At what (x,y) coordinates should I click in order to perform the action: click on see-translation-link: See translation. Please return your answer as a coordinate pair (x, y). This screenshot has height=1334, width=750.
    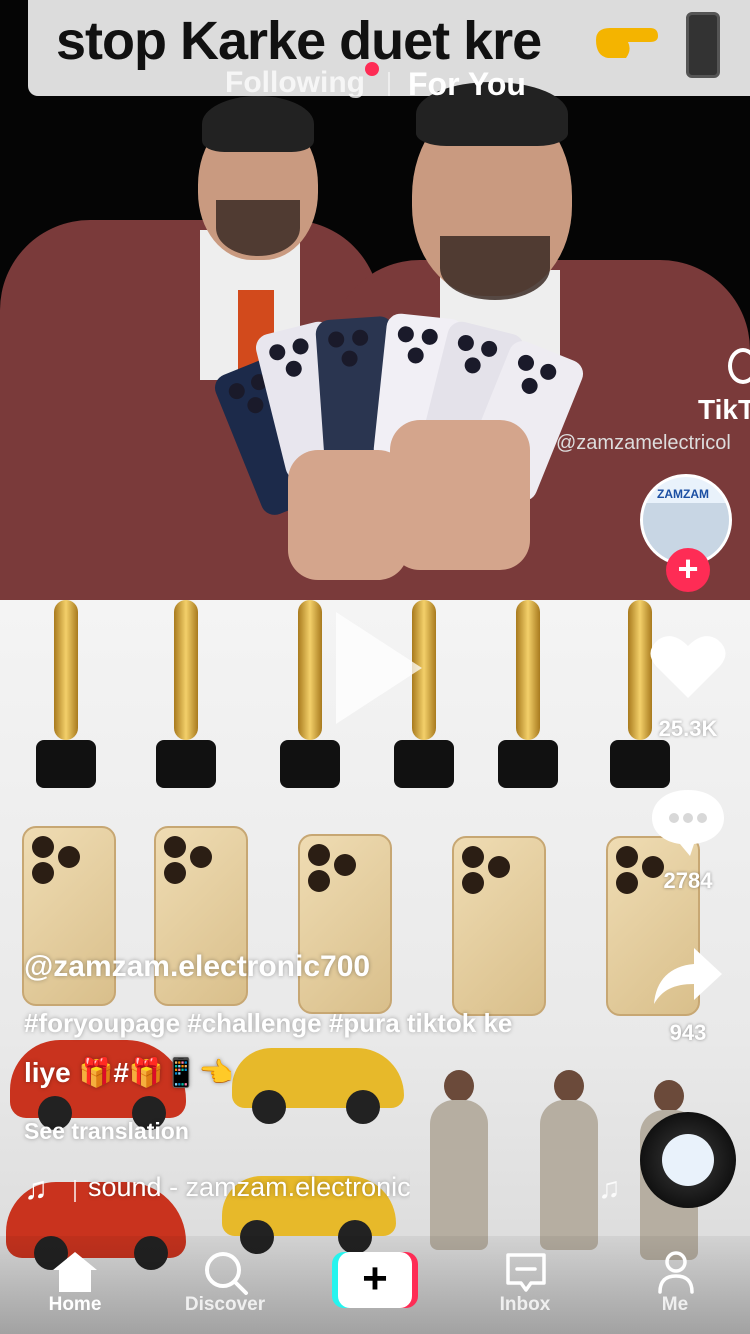
    Looking at the image, I should click on (106, 1131).